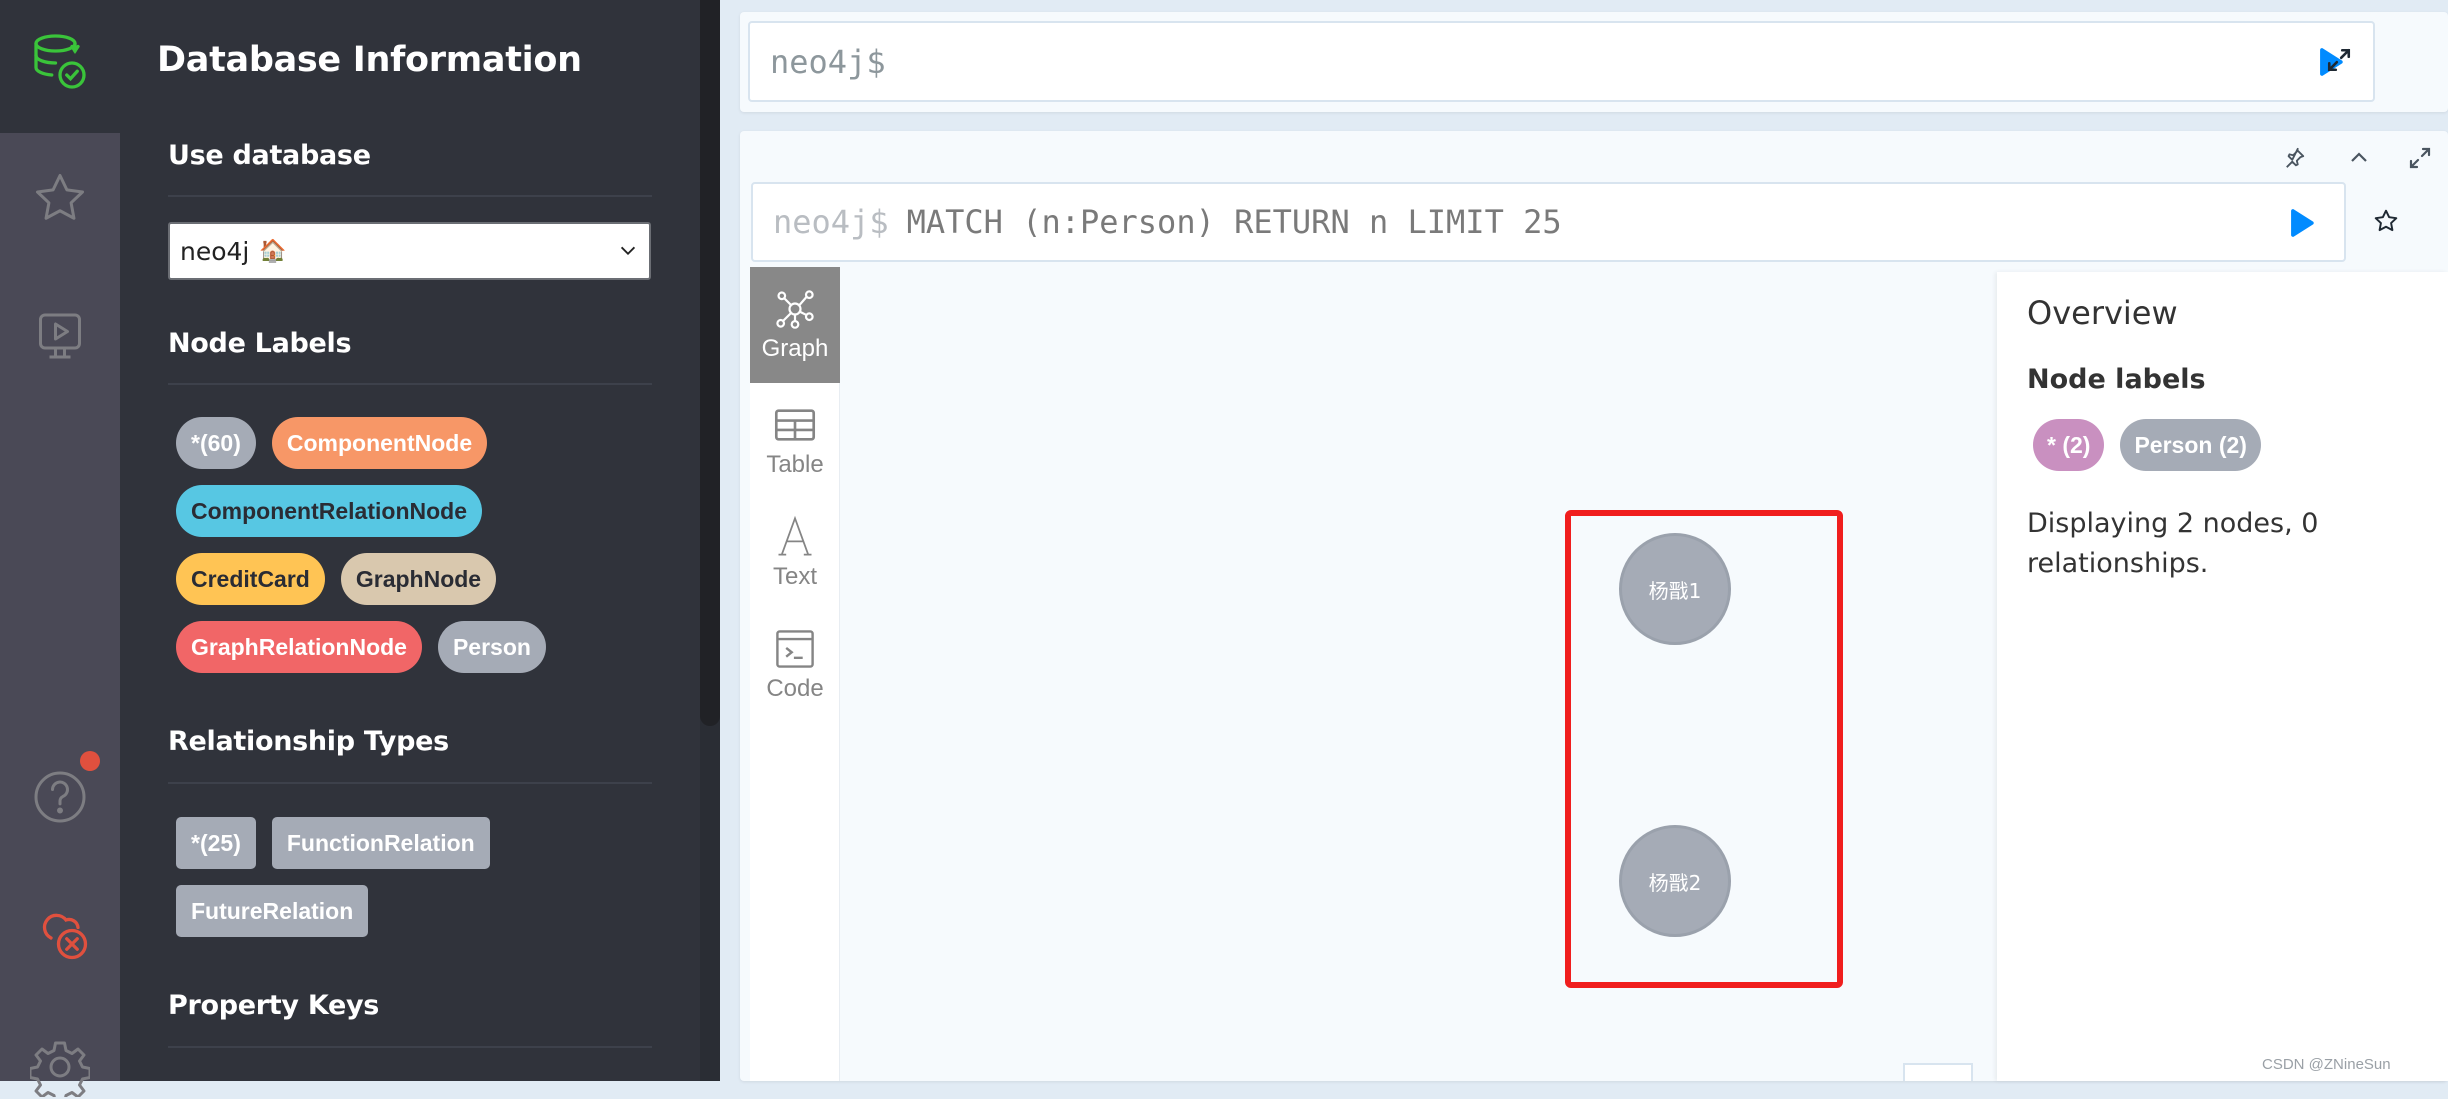 The height and width of the screenshot is (1099, 2448). Describe the element at coordinates (2069, 445) in the screenshot. I see `overview-label-pill: * (2)` at that location.